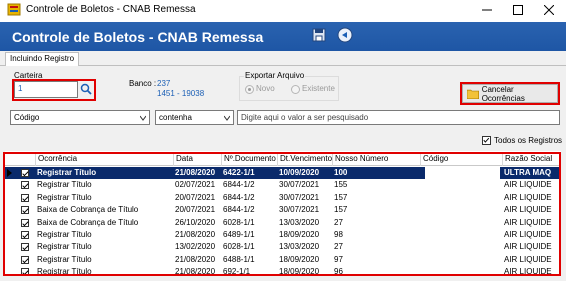 This screenshot has width=566, height=281. What do you see at coordinates (164, 83) in the screenshot?
I see `banco-code: 237` at bounding box center [164, 83].